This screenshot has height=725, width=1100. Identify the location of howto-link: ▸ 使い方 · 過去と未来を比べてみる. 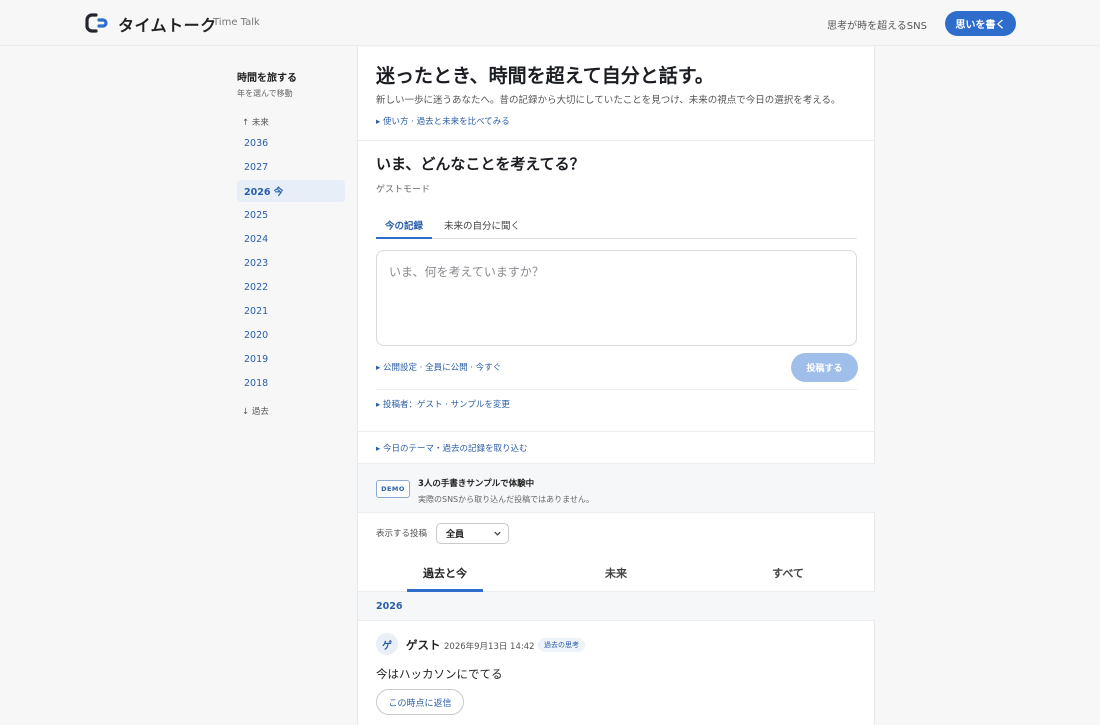
(443, 121).